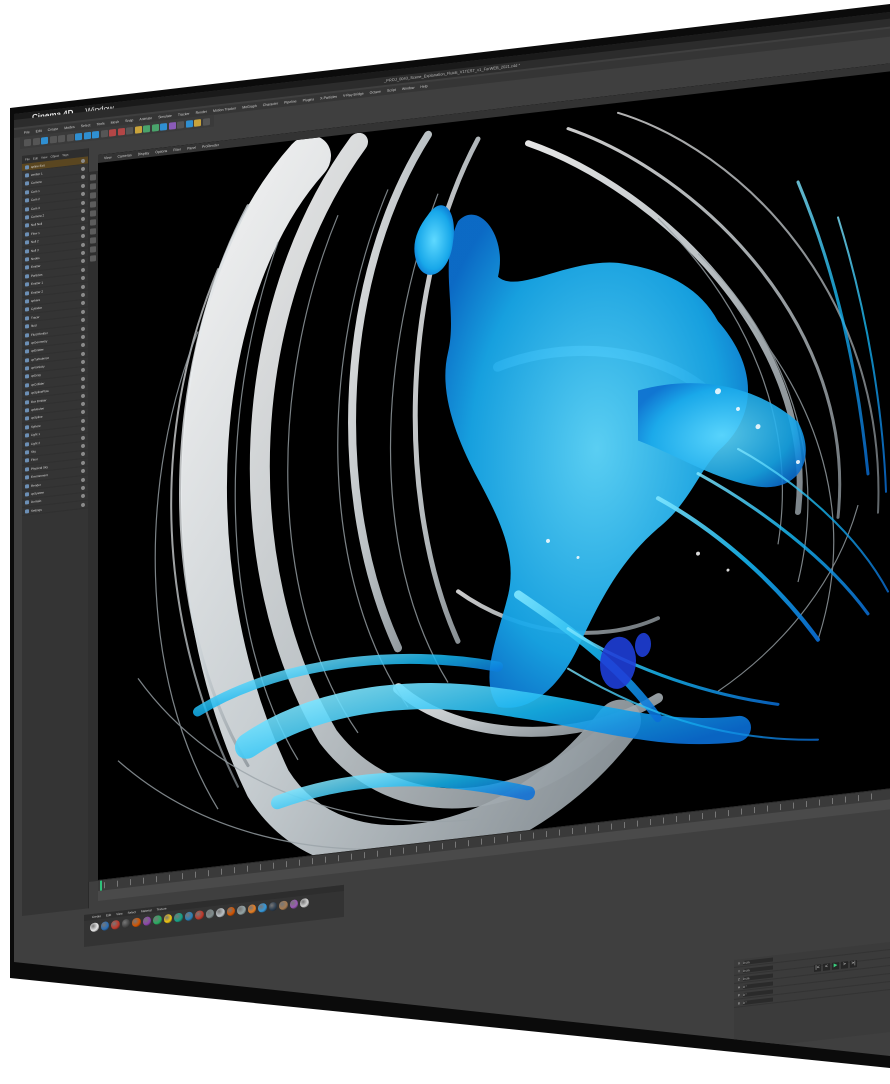  What do you see at coordinates (129, 120) in the screenshot?
I see `menu-snap: Snap` at bounding box center [129, 120].